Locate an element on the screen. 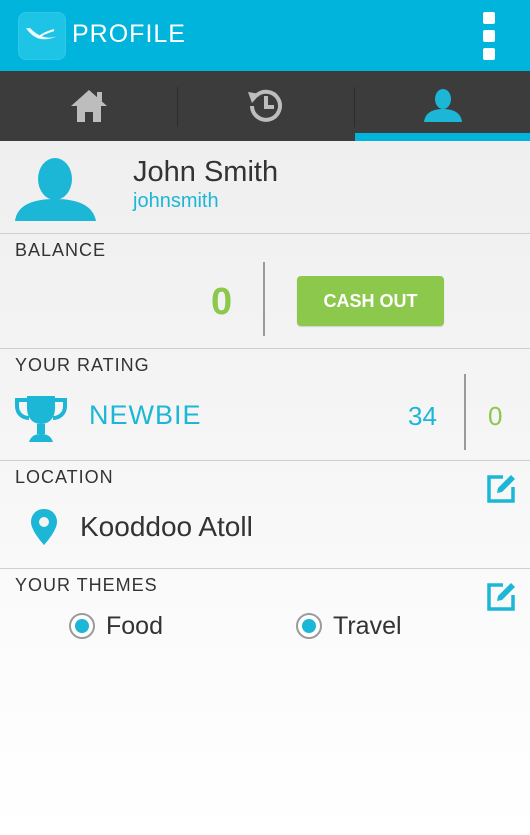 This screenshot has width=530, height=835. map-pin-icon is located at coordinates (44, 527).